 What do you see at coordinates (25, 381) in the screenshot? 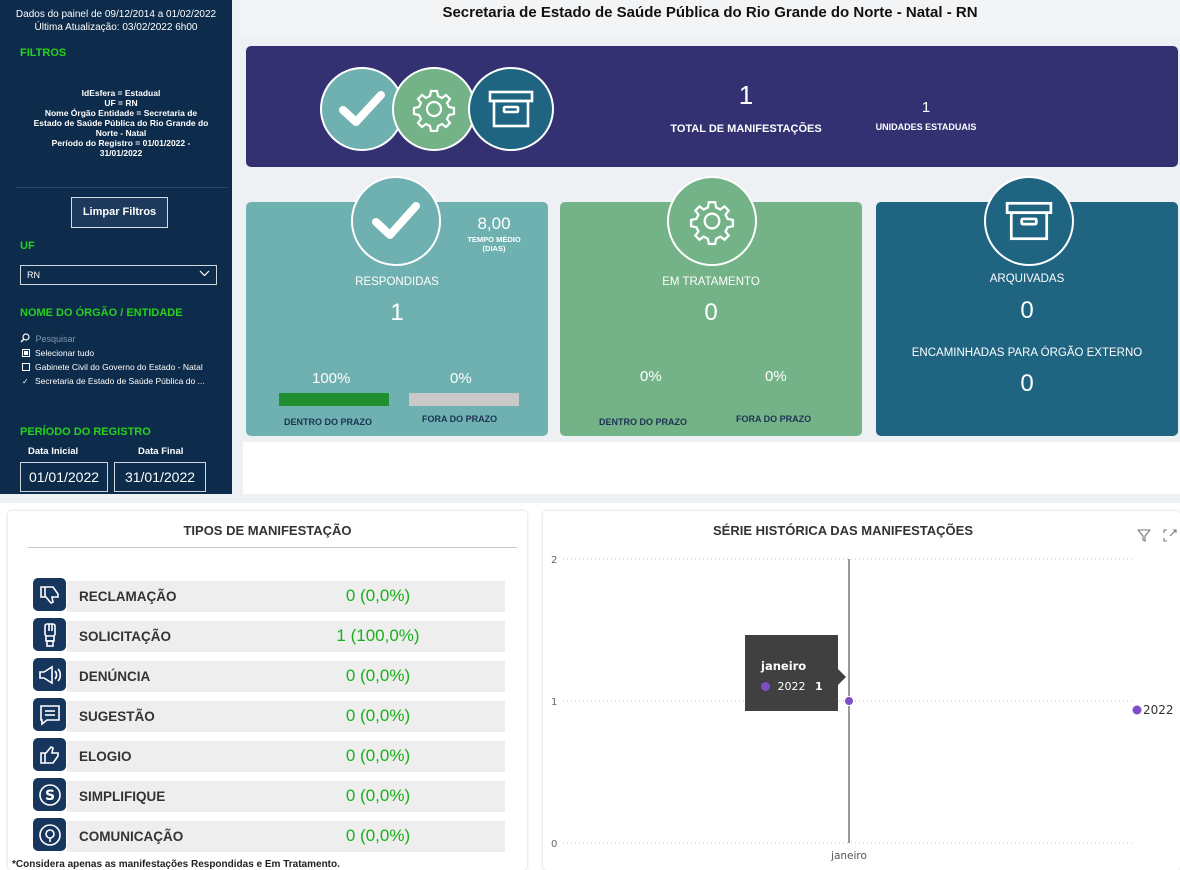
I see `checkmark-icon: ✓` at bounding box center [25, 381].